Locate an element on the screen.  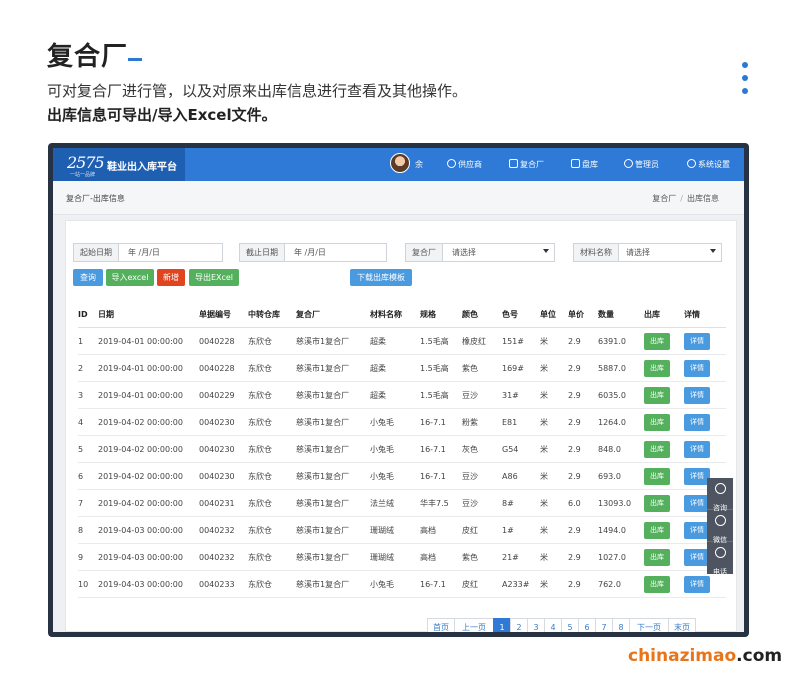
breadcrumb-bar: 复合厂-出库信息 复合厂 / 出库信息 is located at coordinates (398, 198).